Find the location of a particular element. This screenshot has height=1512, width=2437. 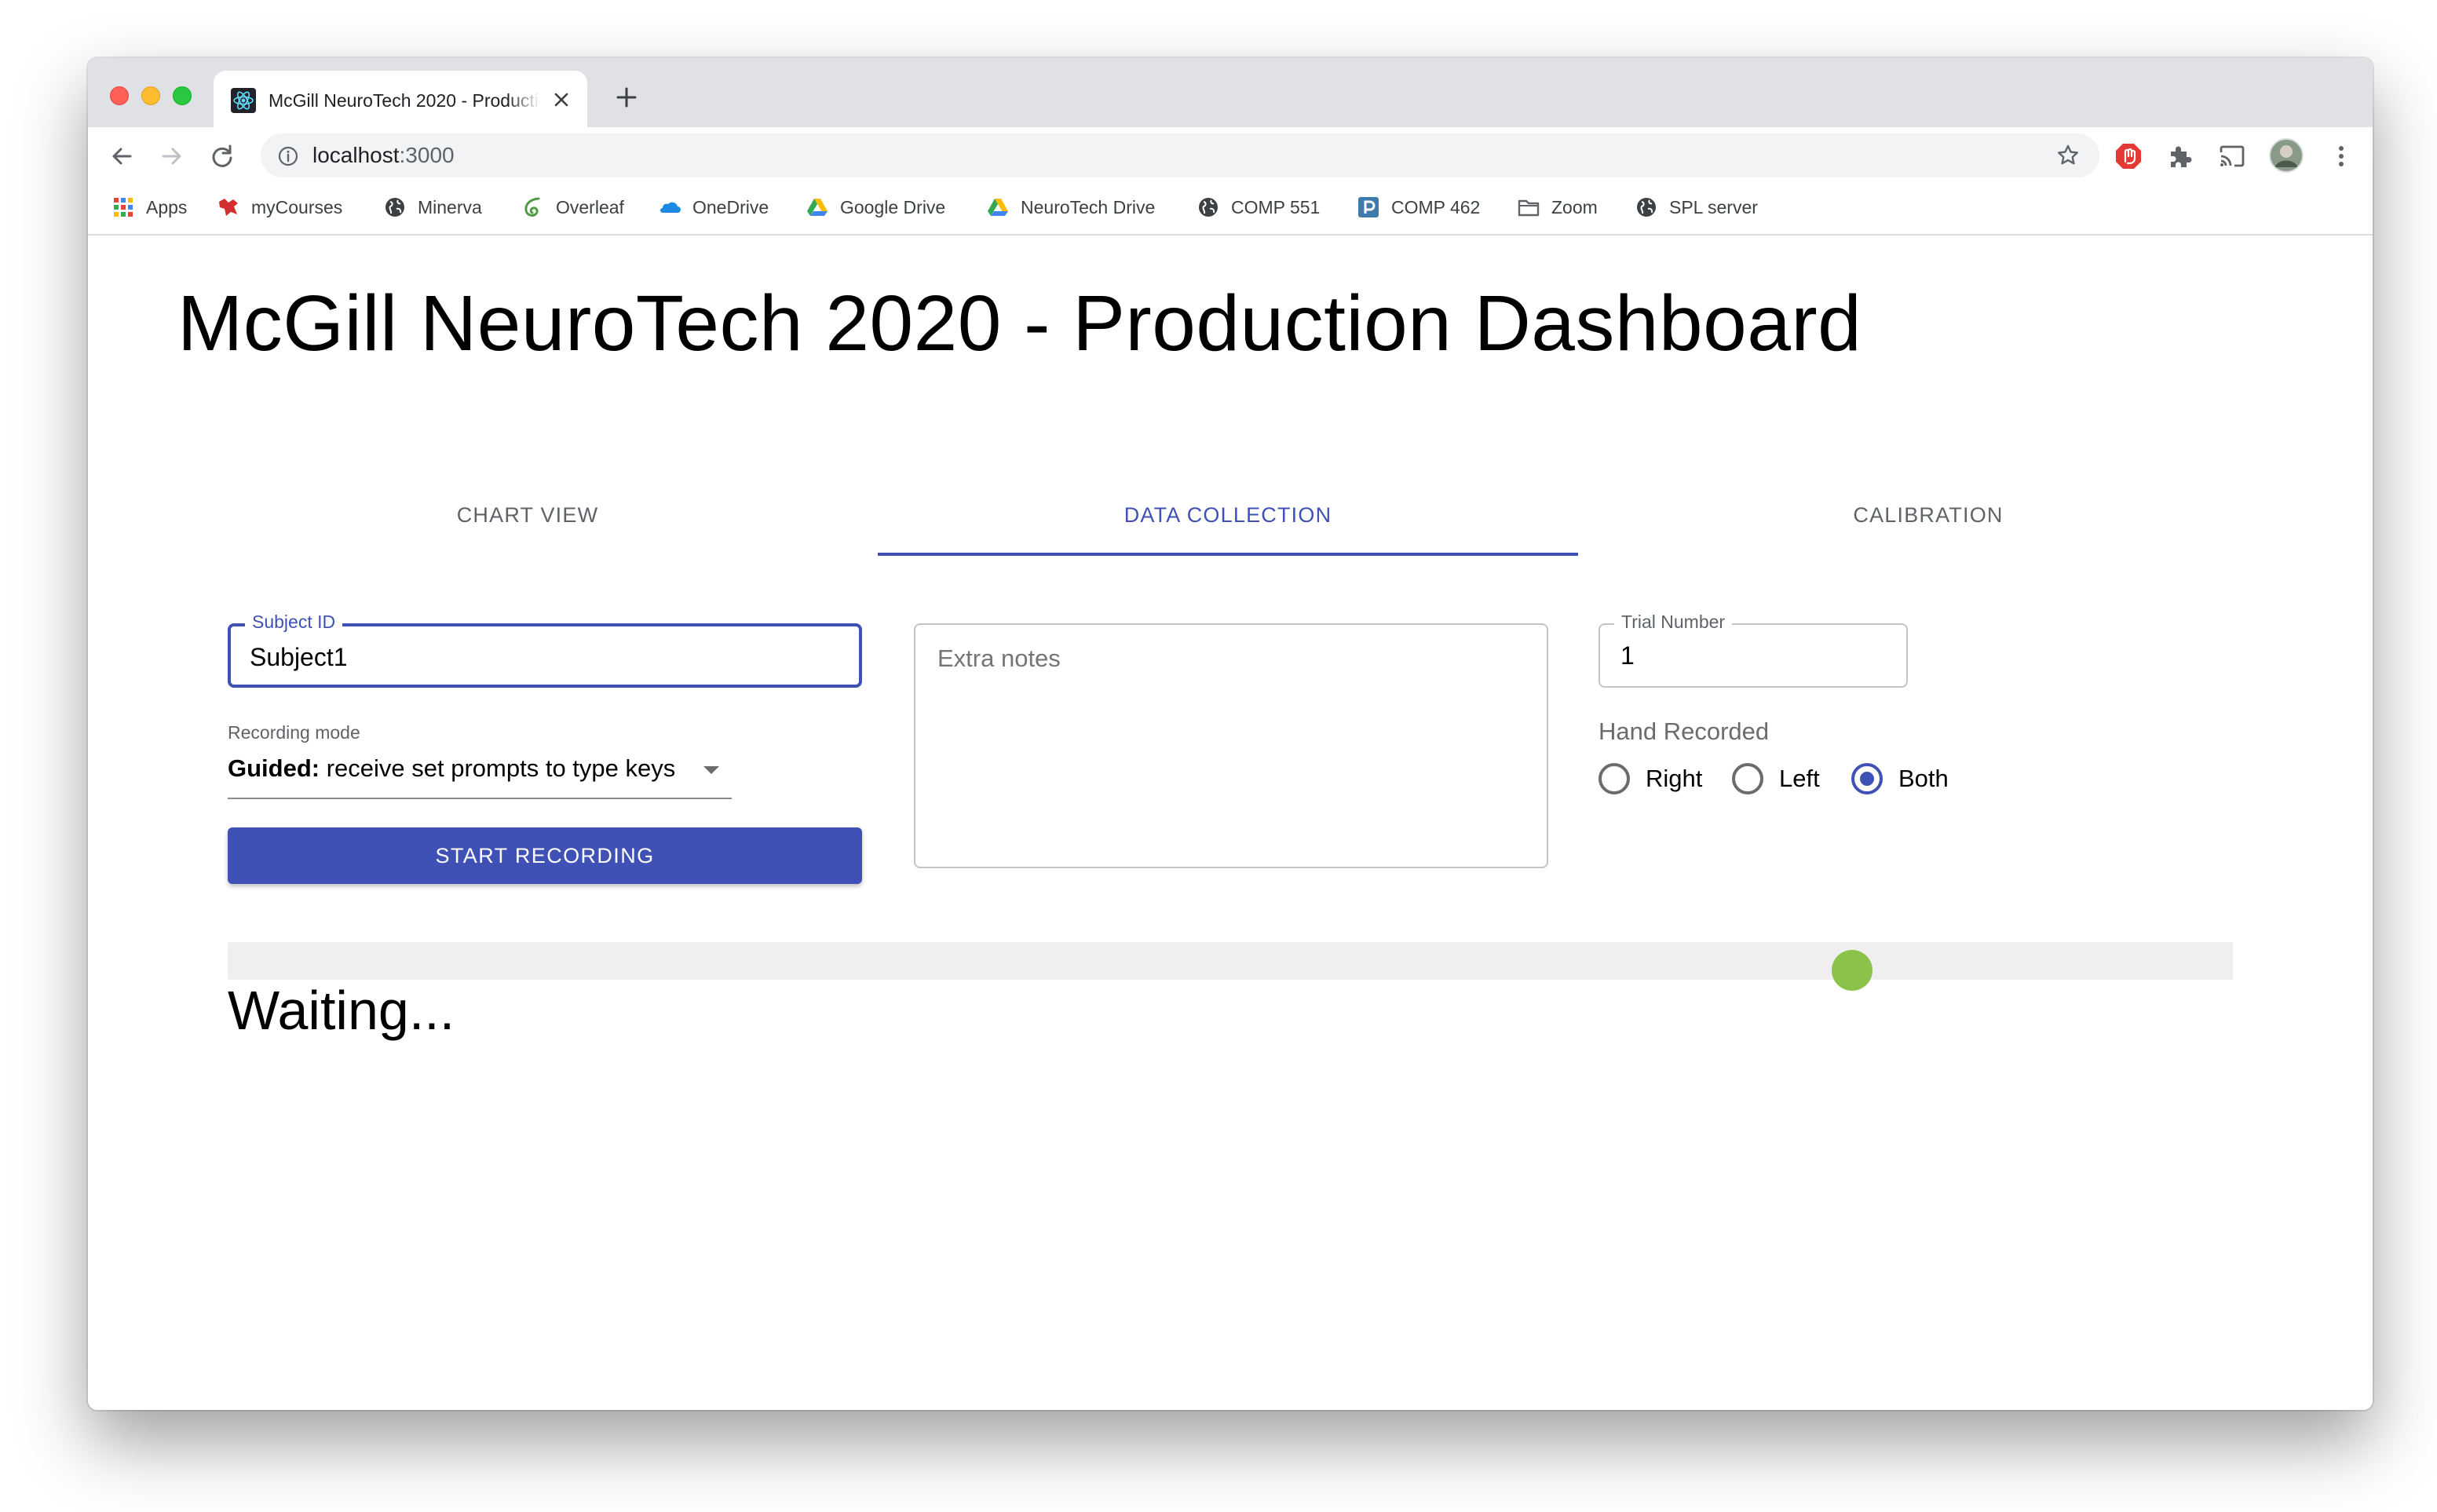

bookmark-mycourses: myCourses is located at coordinates (279, 207).